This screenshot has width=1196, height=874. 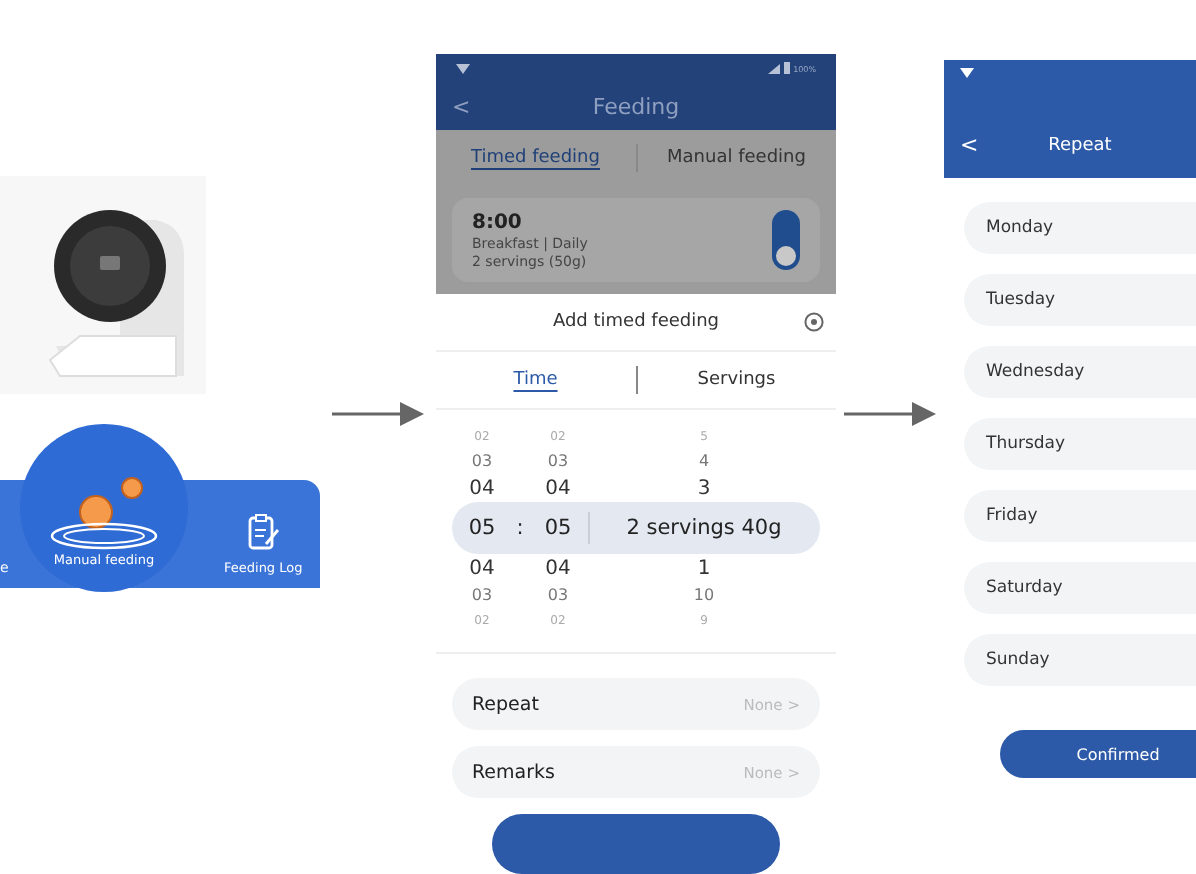 What do you see at coordinates (636, 488) in the screenshot?
I see `picker-row: 04 04 3` at bounding box center [636, 488].